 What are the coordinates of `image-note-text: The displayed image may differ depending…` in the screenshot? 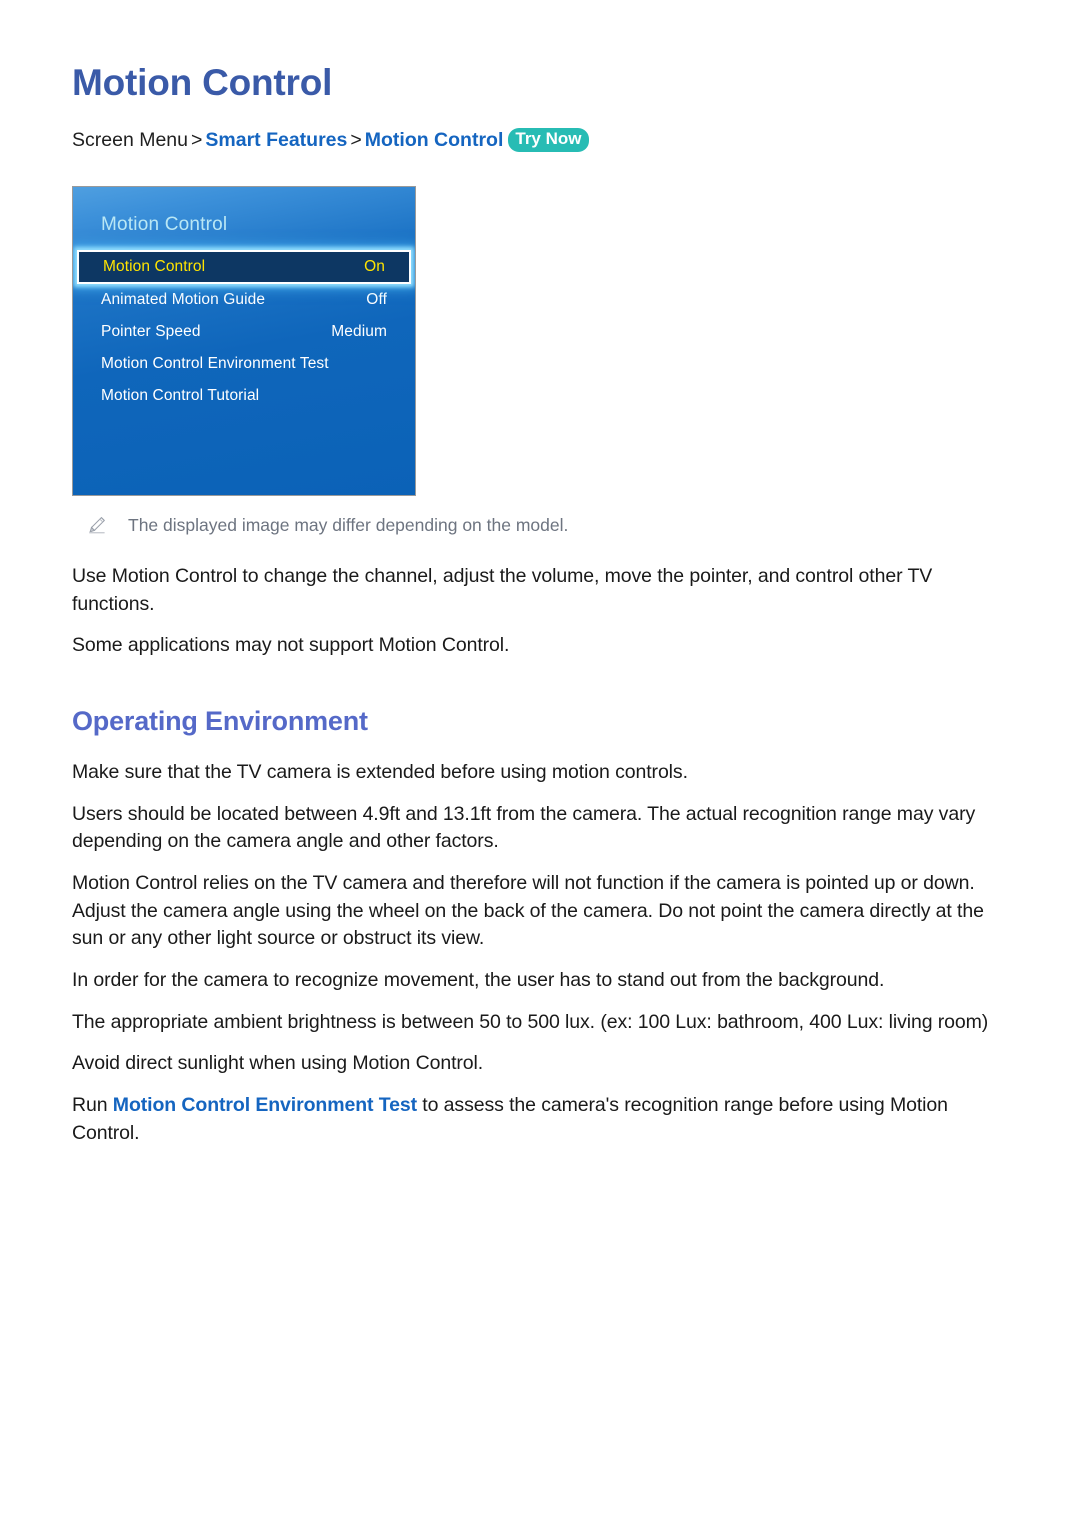 It's located at (348, 525).